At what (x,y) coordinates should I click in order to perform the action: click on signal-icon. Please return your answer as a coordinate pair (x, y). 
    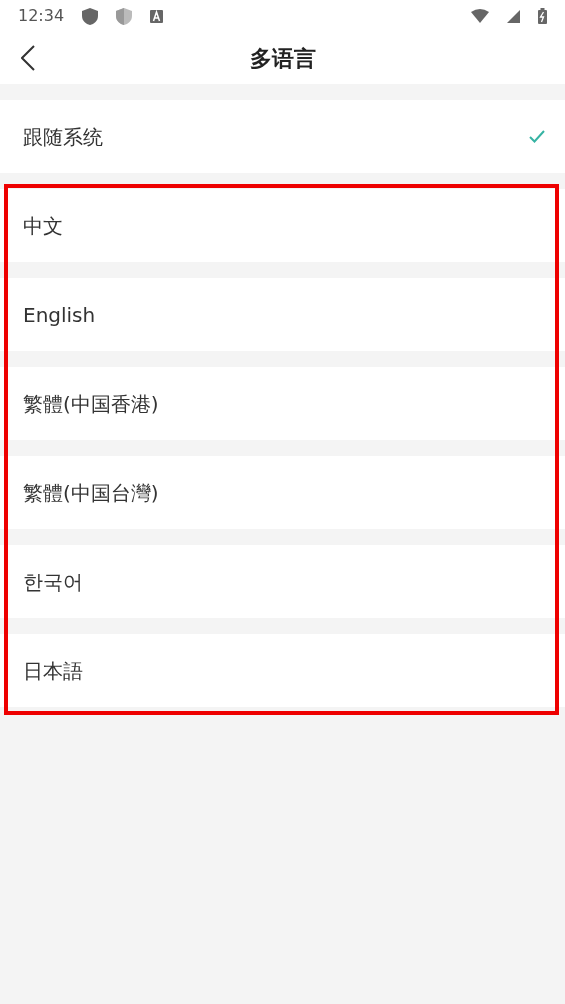
    Looking at the image, I should click on (513, 16).